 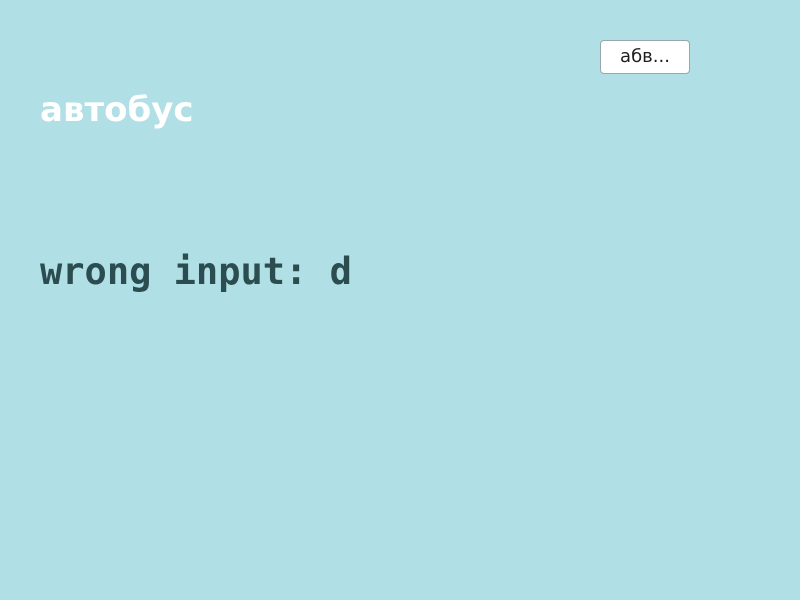 What do you see at coordinates (196, 271) in the screenshot?
I see `feedback-message: wrong input: d` at bounding box center [196, 271].